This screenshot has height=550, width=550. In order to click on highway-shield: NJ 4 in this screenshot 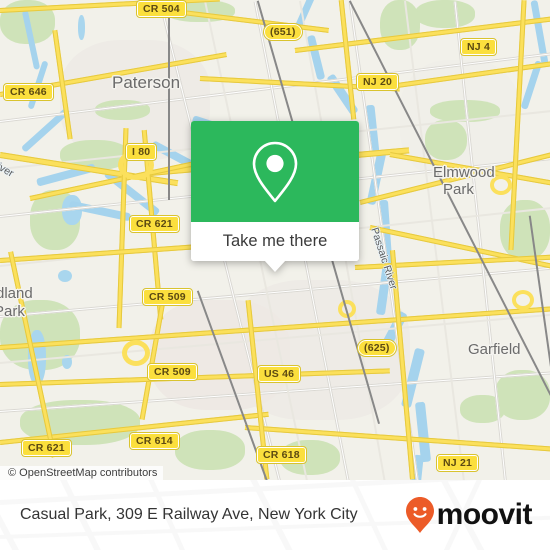, I will do `click(478, 47)`.